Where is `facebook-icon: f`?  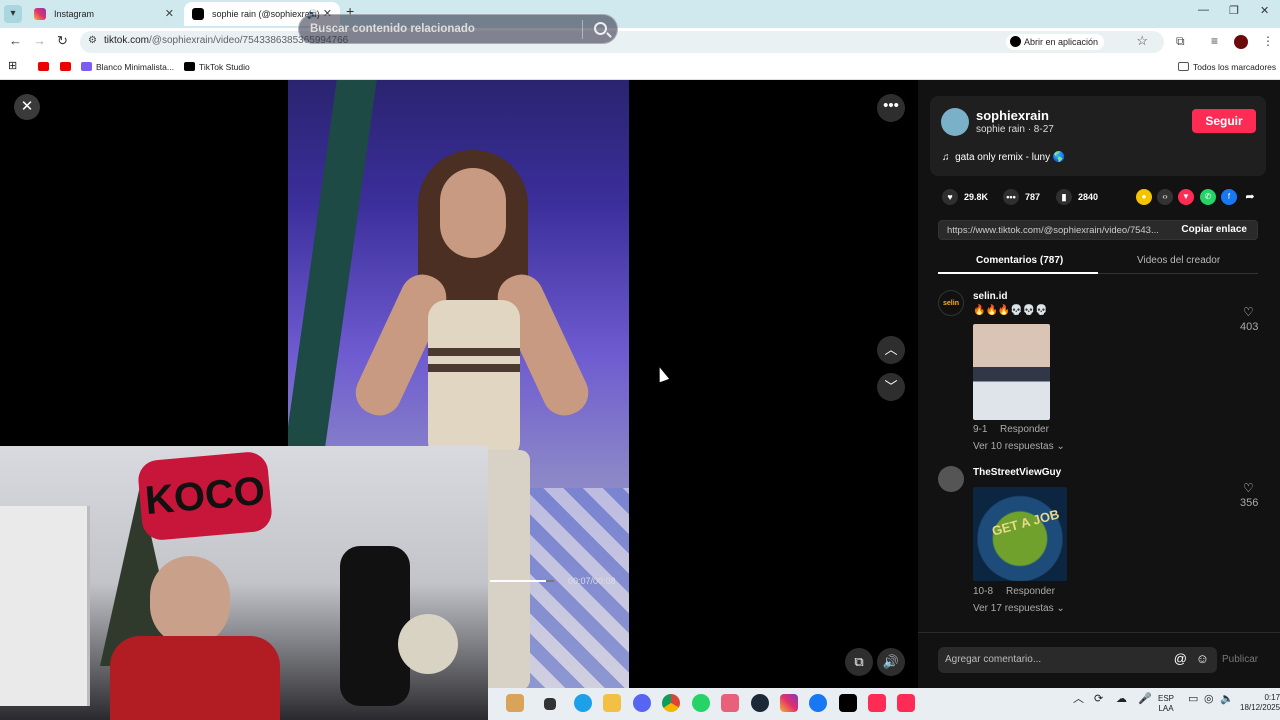
facebook-icon: f is located at coordinates (1229, 197).